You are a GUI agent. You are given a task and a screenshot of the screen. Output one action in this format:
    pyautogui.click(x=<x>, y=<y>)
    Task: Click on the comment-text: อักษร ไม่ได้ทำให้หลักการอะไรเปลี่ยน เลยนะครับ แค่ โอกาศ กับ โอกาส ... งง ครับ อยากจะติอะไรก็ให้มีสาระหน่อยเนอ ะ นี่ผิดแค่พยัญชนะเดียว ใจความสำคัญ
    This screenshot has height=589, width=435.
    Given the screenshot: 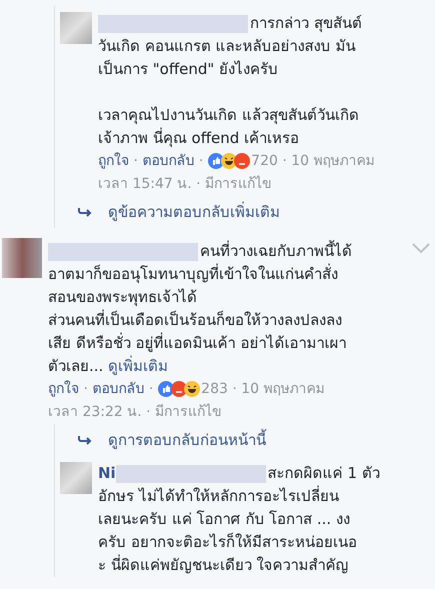 What is the action you would take?
    pyautogui.click(x=227, y=530)
    